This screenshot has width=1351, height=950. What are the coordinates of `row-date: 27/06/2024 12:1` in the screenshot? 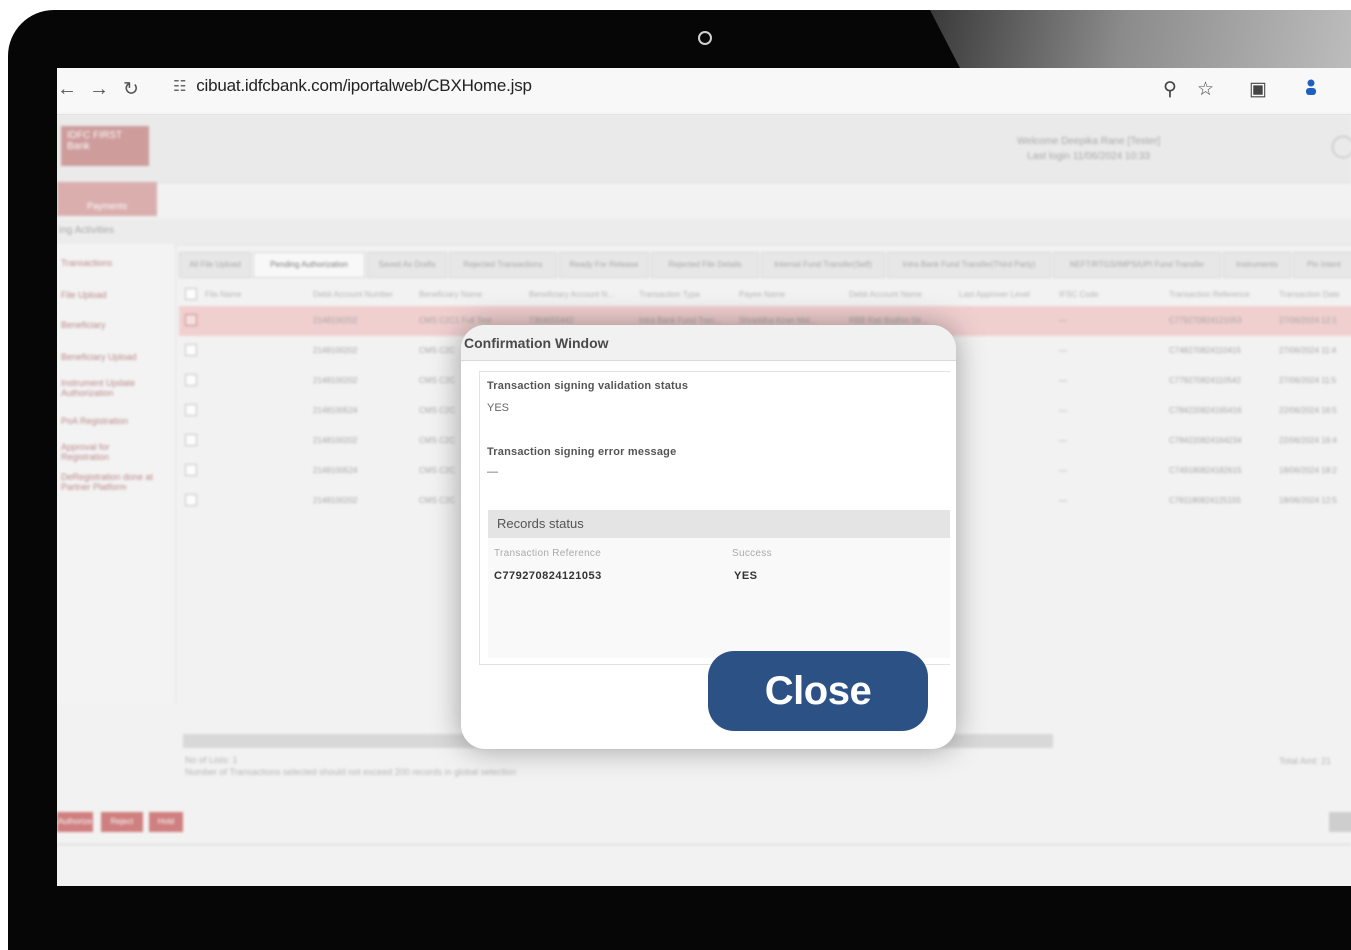 It's located at (1308, 320).